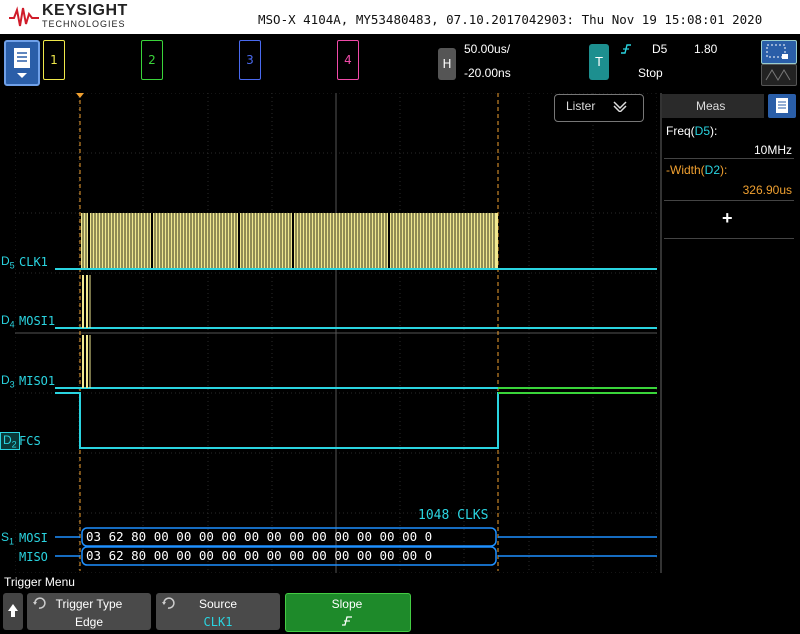  I want to click on delay-value: -20.00ns, so click(487, 73).